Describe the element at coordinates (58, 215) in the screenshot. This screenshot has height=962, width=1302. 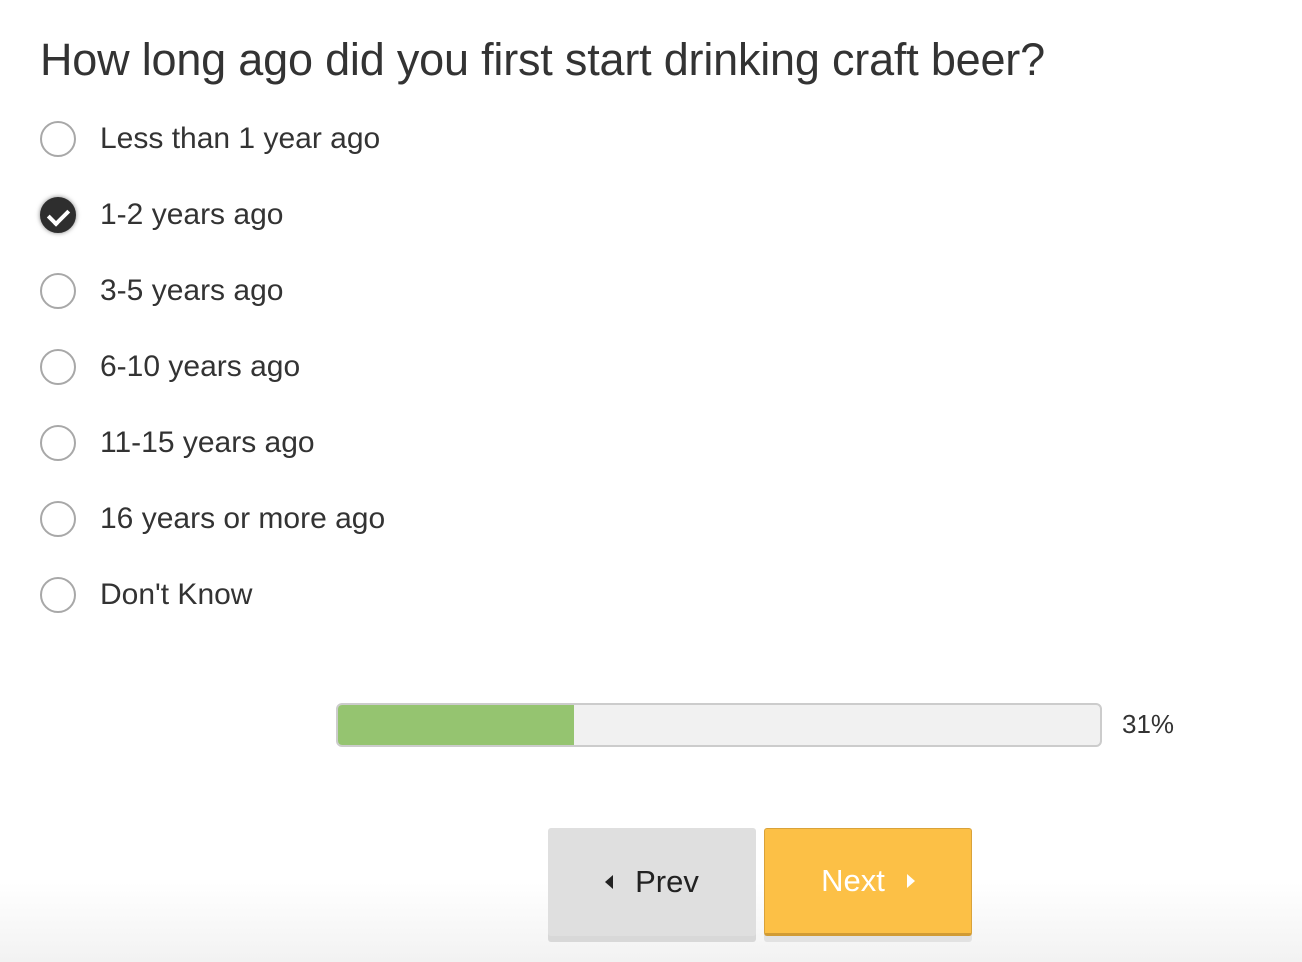
I see `radio-checked-icon` at that location.